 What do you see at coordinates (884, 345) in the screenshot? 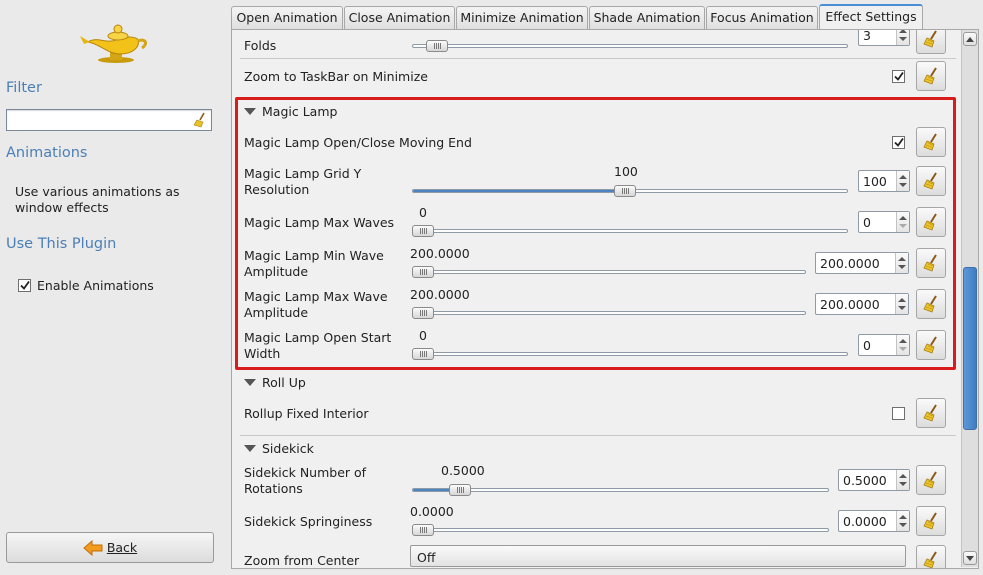
I see `open-start-width-spinbox: 0` at bounding box center [884, 345].